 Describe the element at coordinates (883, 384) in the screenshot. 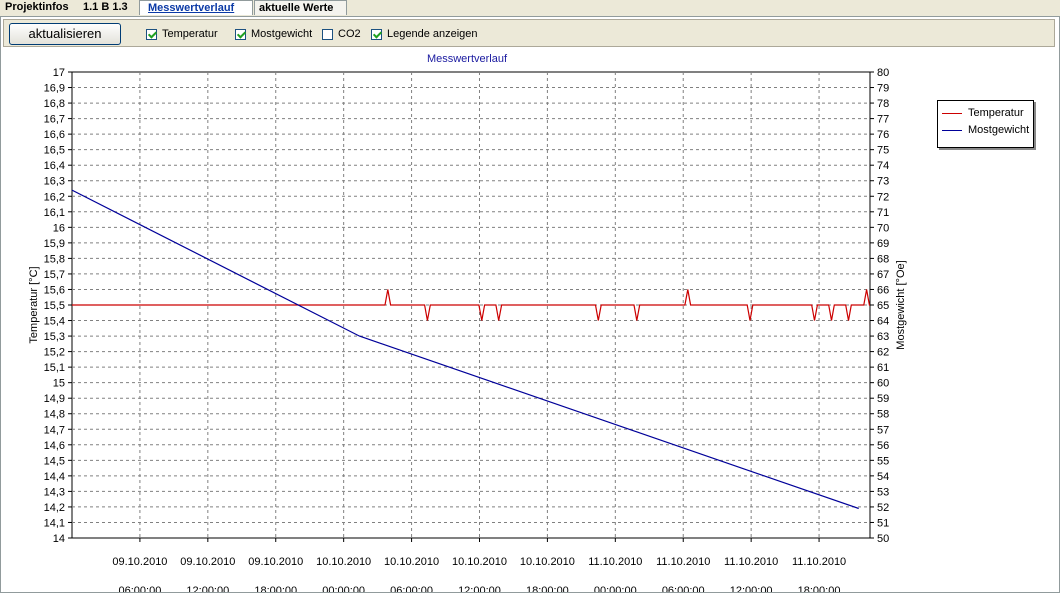

I see `y-tick-label-right: 60` at that location.